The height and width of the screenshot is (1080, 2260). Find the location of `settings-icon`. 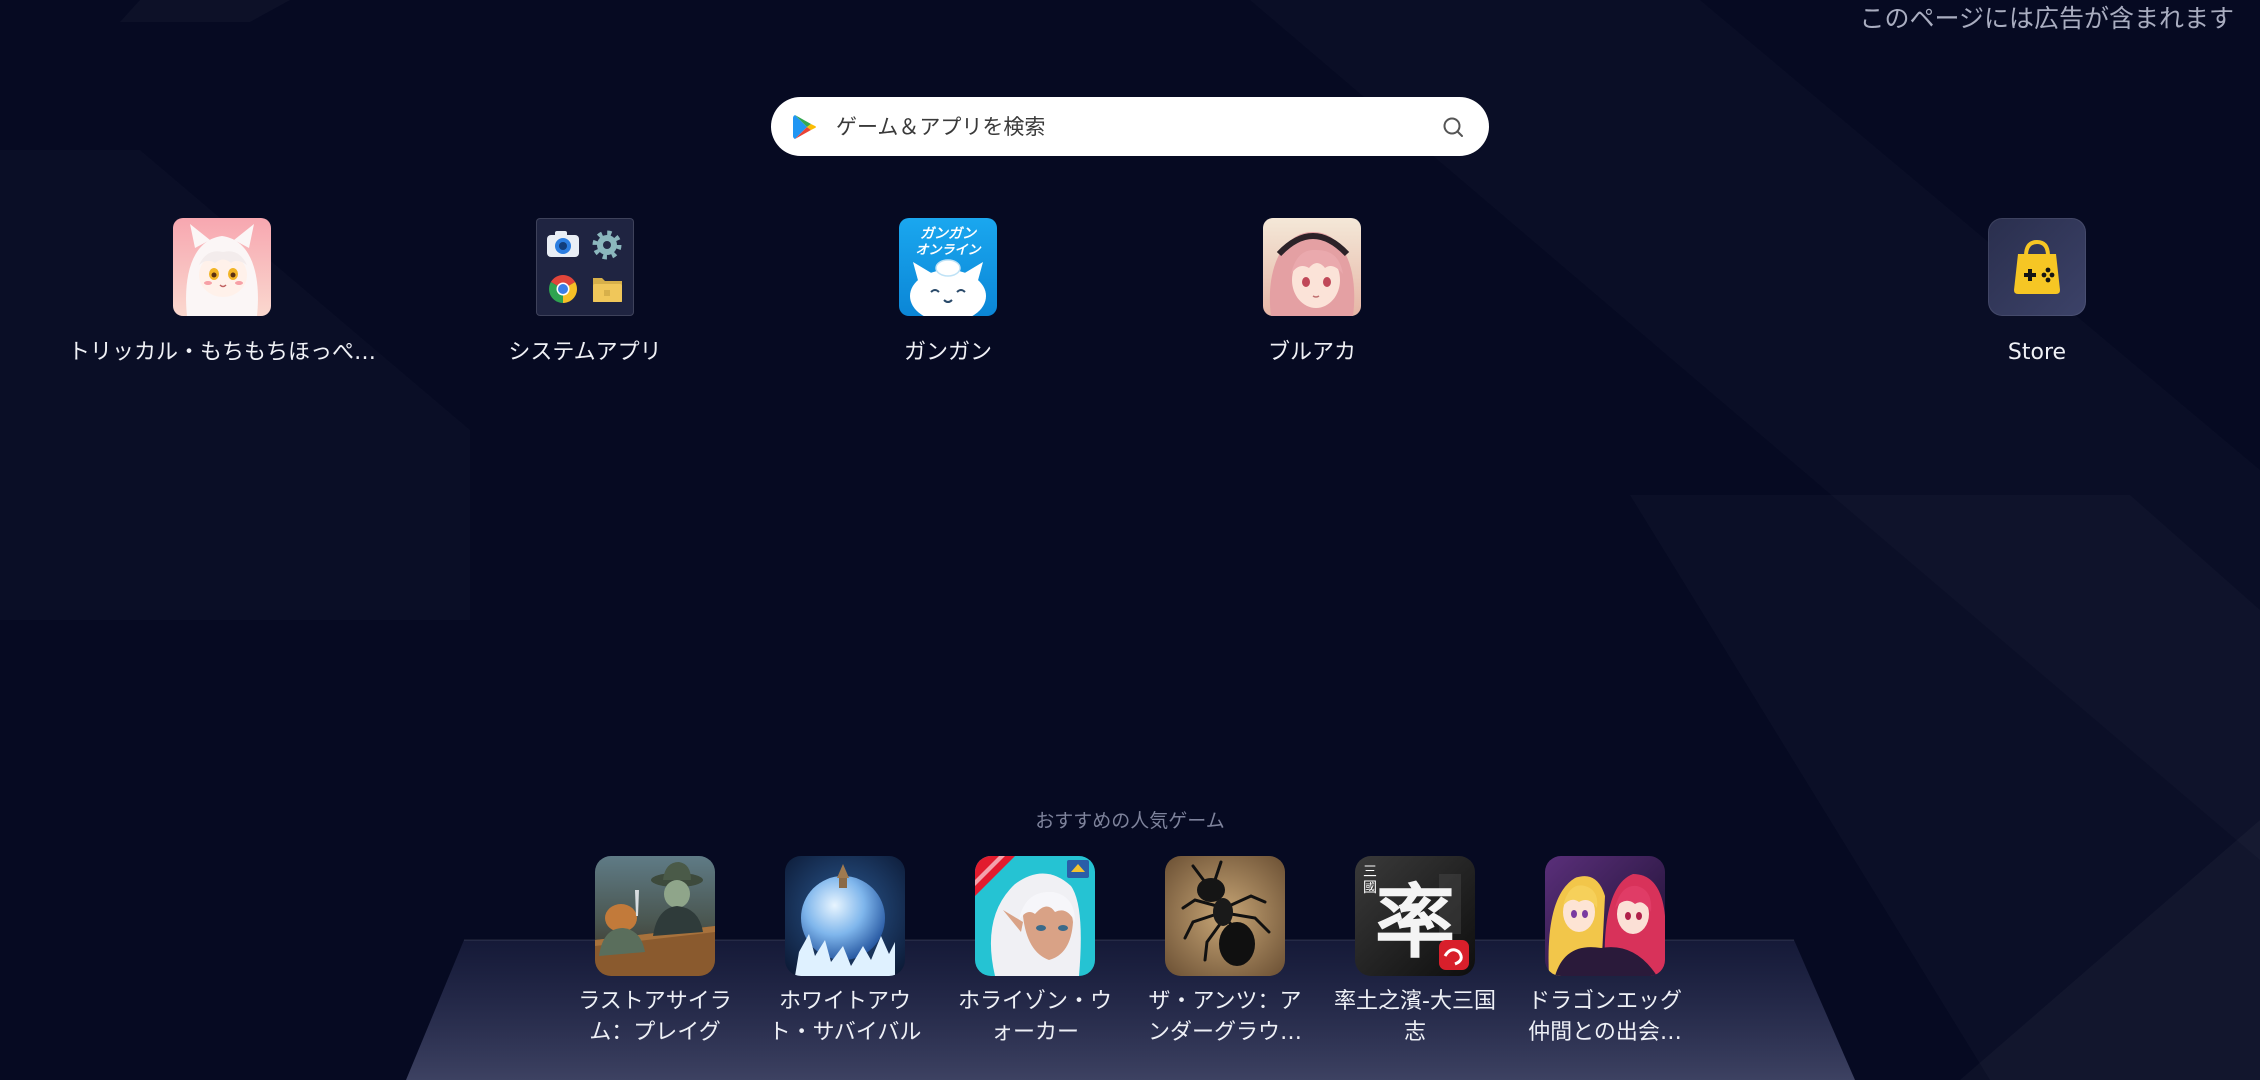

settings-icon is located at coordinates (607, 245).